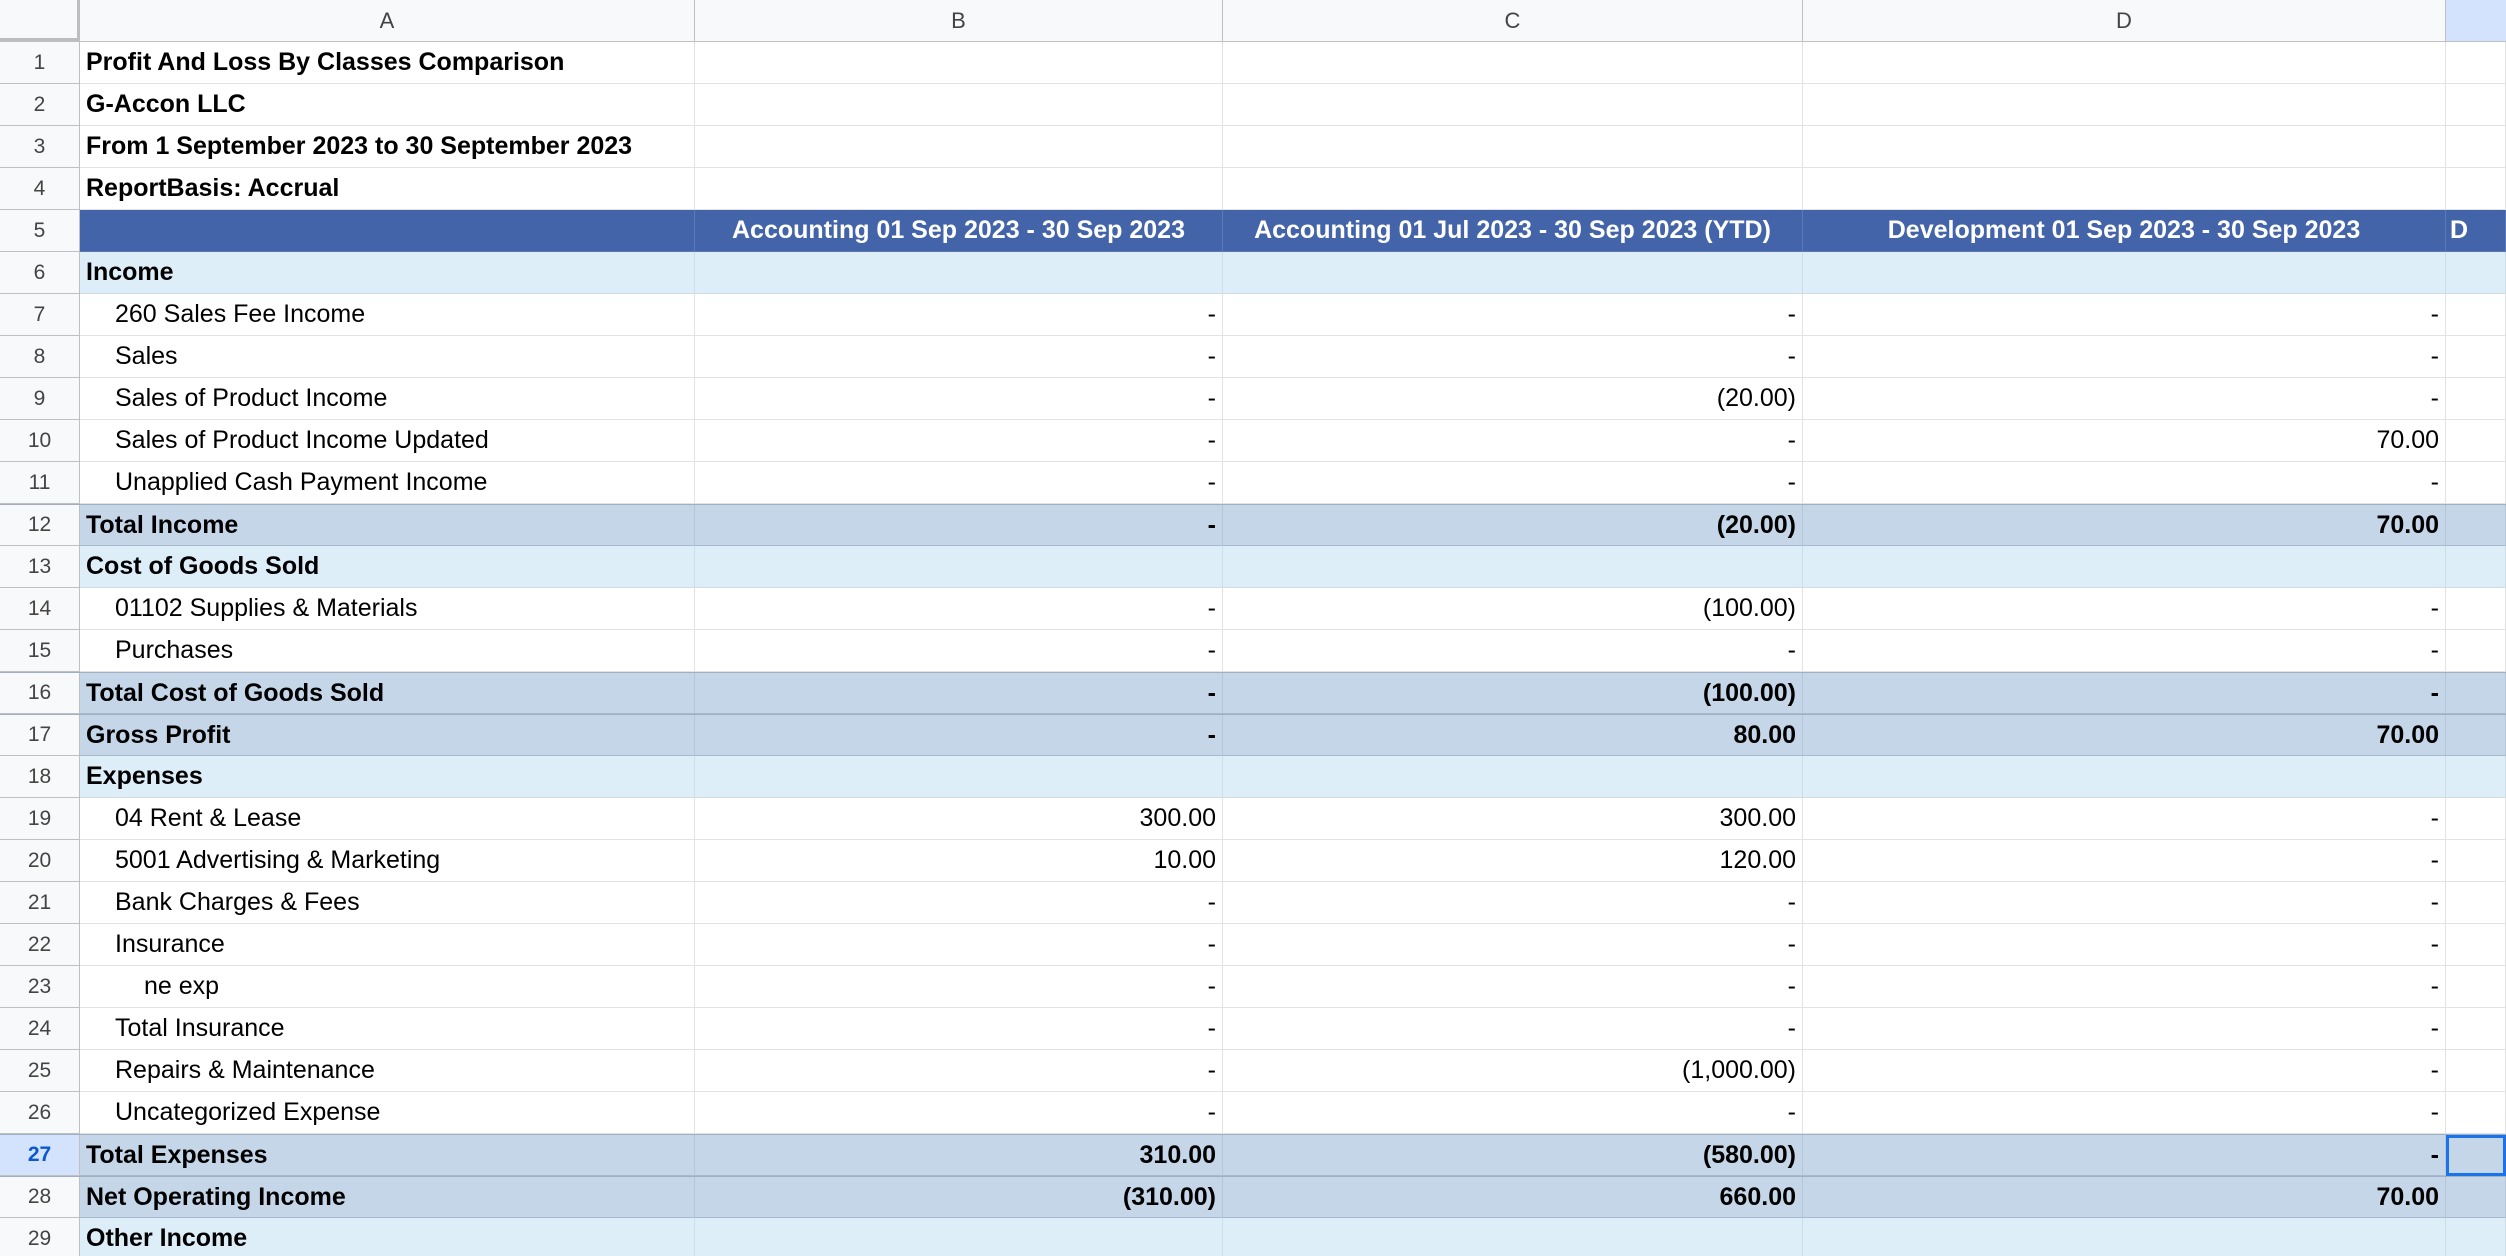 The width and height of the screenshot is (2506, 1256). I want to click on row-number: 19, so click(40, 819).